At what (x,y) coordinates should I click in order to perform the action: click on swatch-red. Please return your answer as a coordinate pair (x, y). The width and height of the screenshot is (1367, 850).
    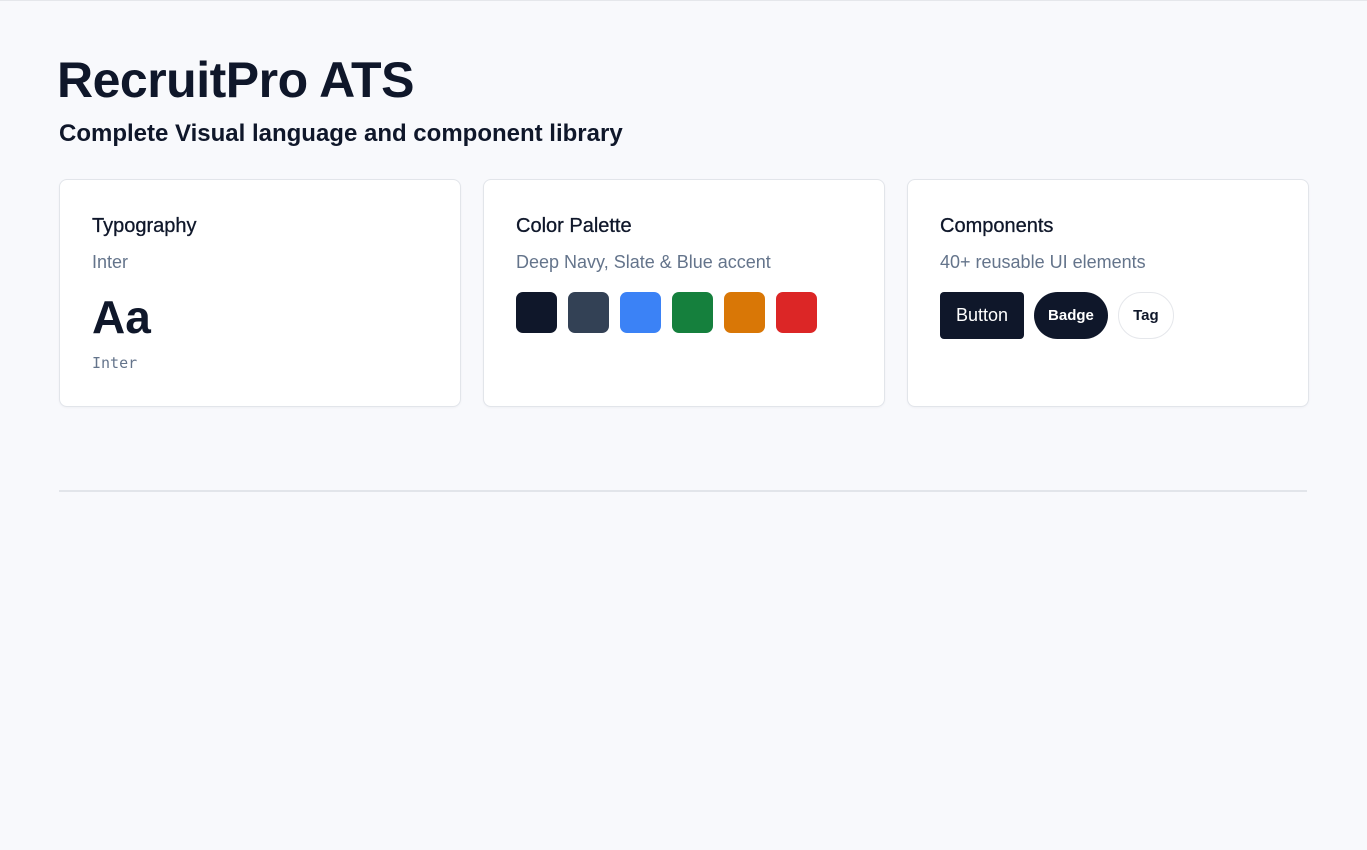
    Looking at the image, I should click on (796, 312).